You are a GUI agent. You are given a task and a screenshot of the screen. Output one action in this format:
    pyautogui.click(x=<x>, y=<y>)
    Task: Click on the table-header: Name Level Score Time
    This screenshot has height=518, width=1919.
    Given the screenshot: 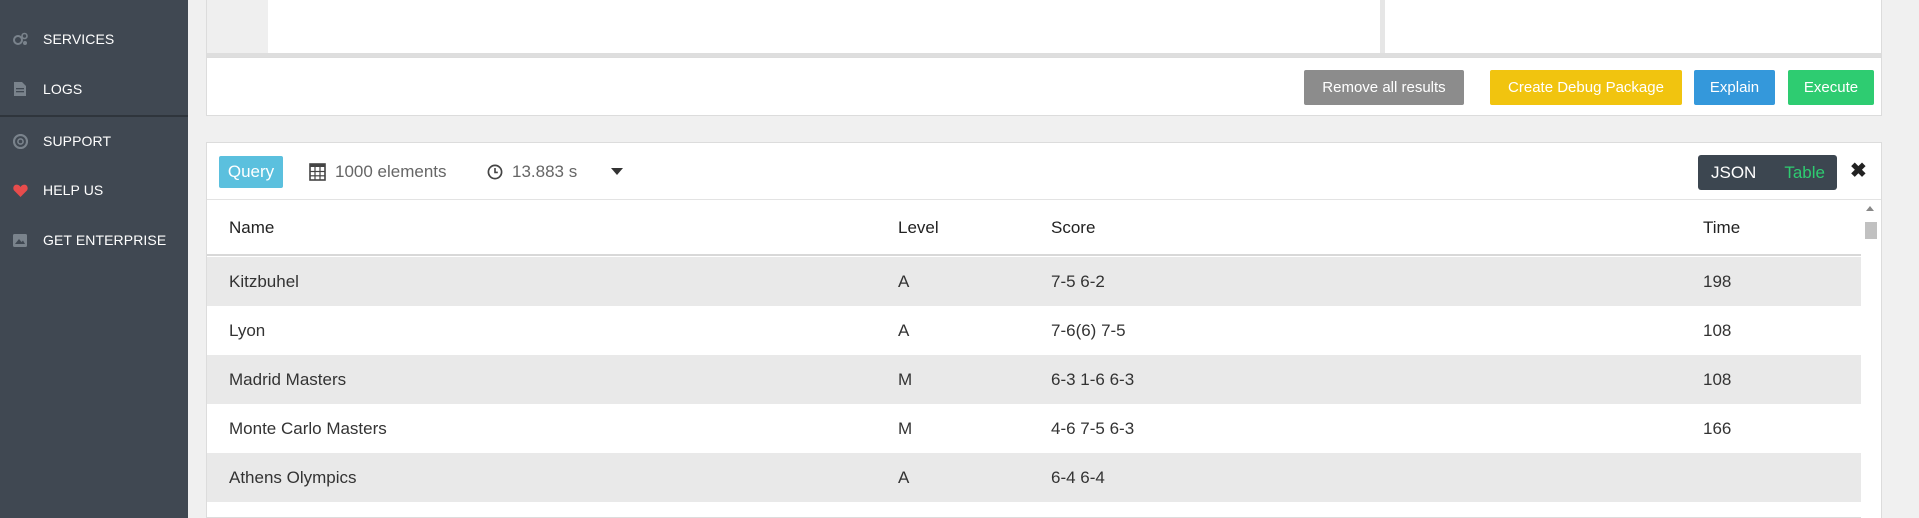 What is the action you would take?
    pyautogui.click(x=1034, y=228)
    